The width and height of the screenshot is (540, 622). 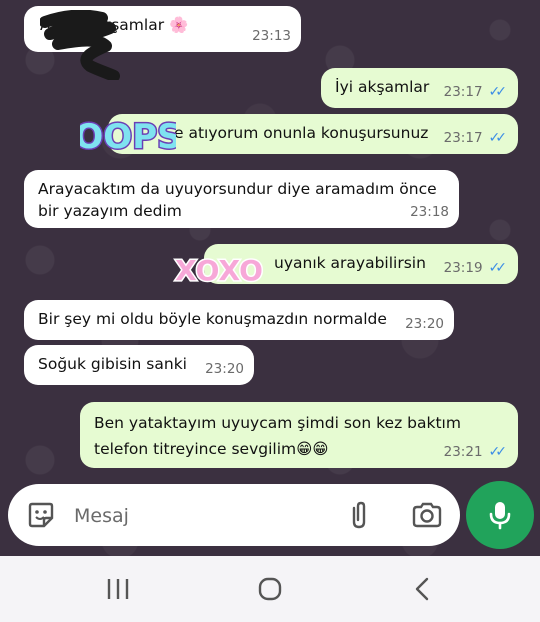 I want to click on camera-icon, so click(x=427, y=515).